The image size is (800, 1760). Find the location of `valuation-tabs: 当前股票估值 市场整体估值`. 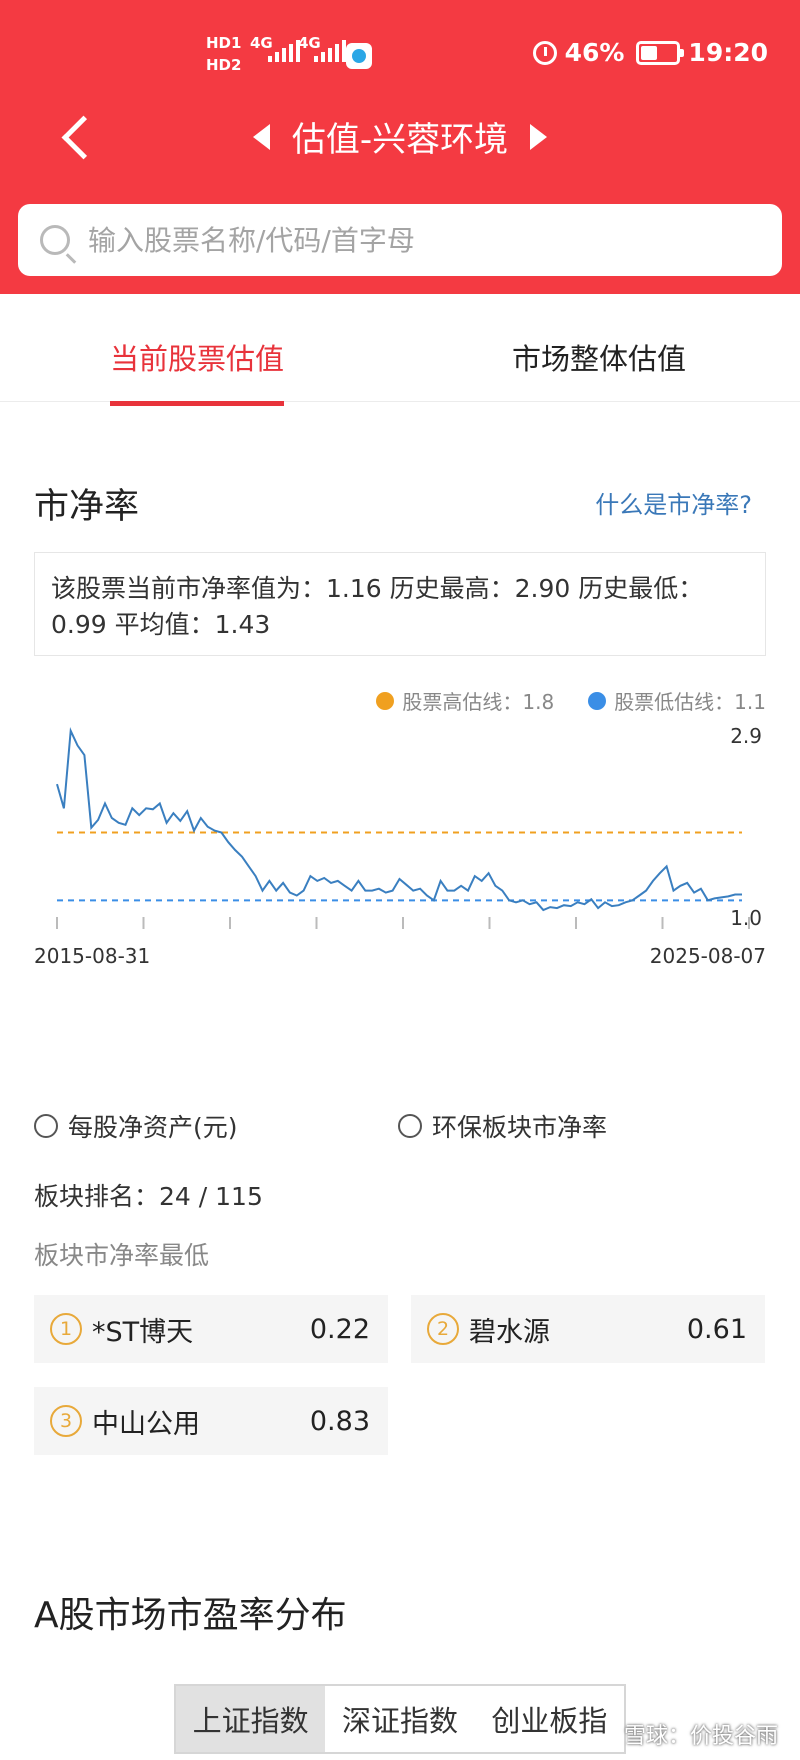

valuation-tabs: 当前股票估值 市场整体估值 is located at coordinates (400, 362).